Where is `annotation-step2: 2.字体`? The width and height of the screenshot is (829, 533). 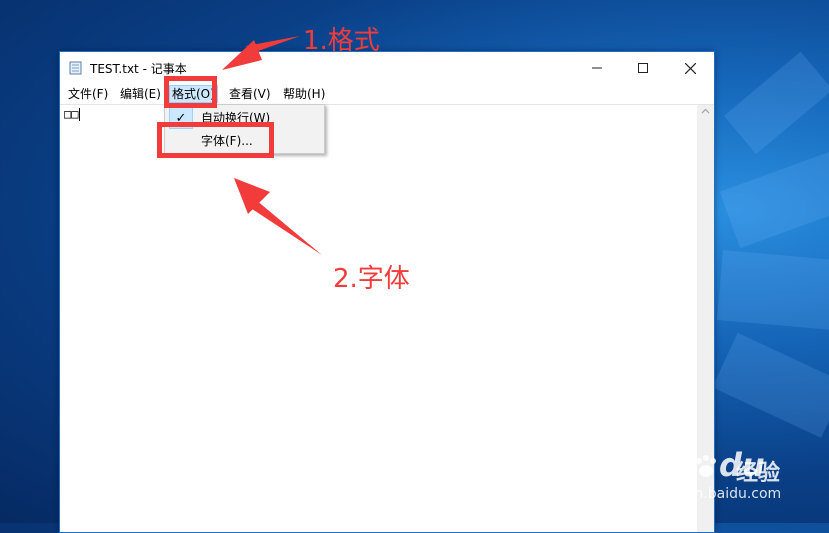 annotation-step2: 2.字体 is located at coordinates (371, 279).